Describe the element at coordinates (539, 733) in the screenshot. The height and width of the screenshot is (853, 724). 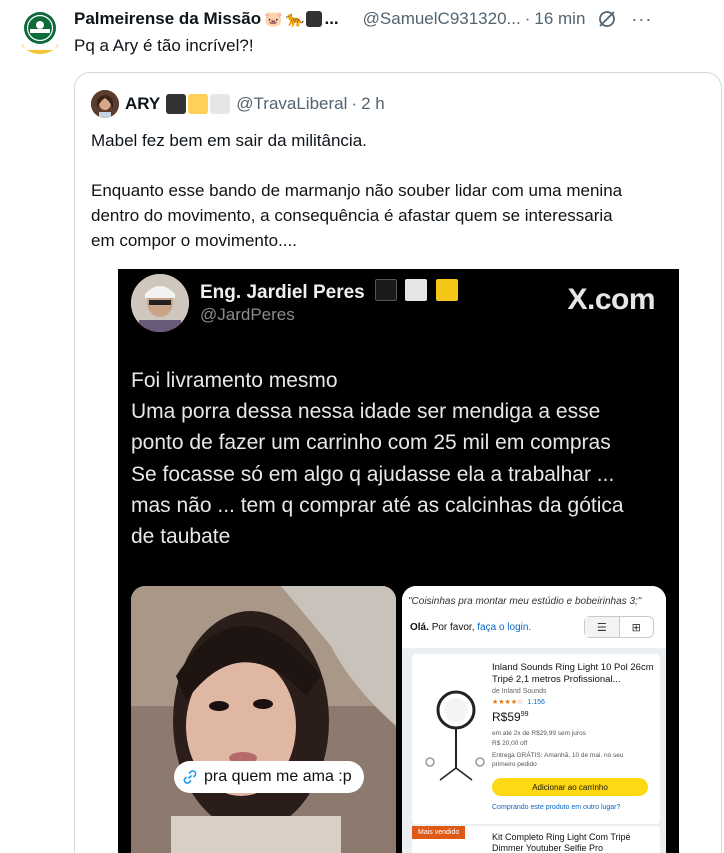
I see `product-1-installments: em até 2x de R$29,99 sem juros` at that location.